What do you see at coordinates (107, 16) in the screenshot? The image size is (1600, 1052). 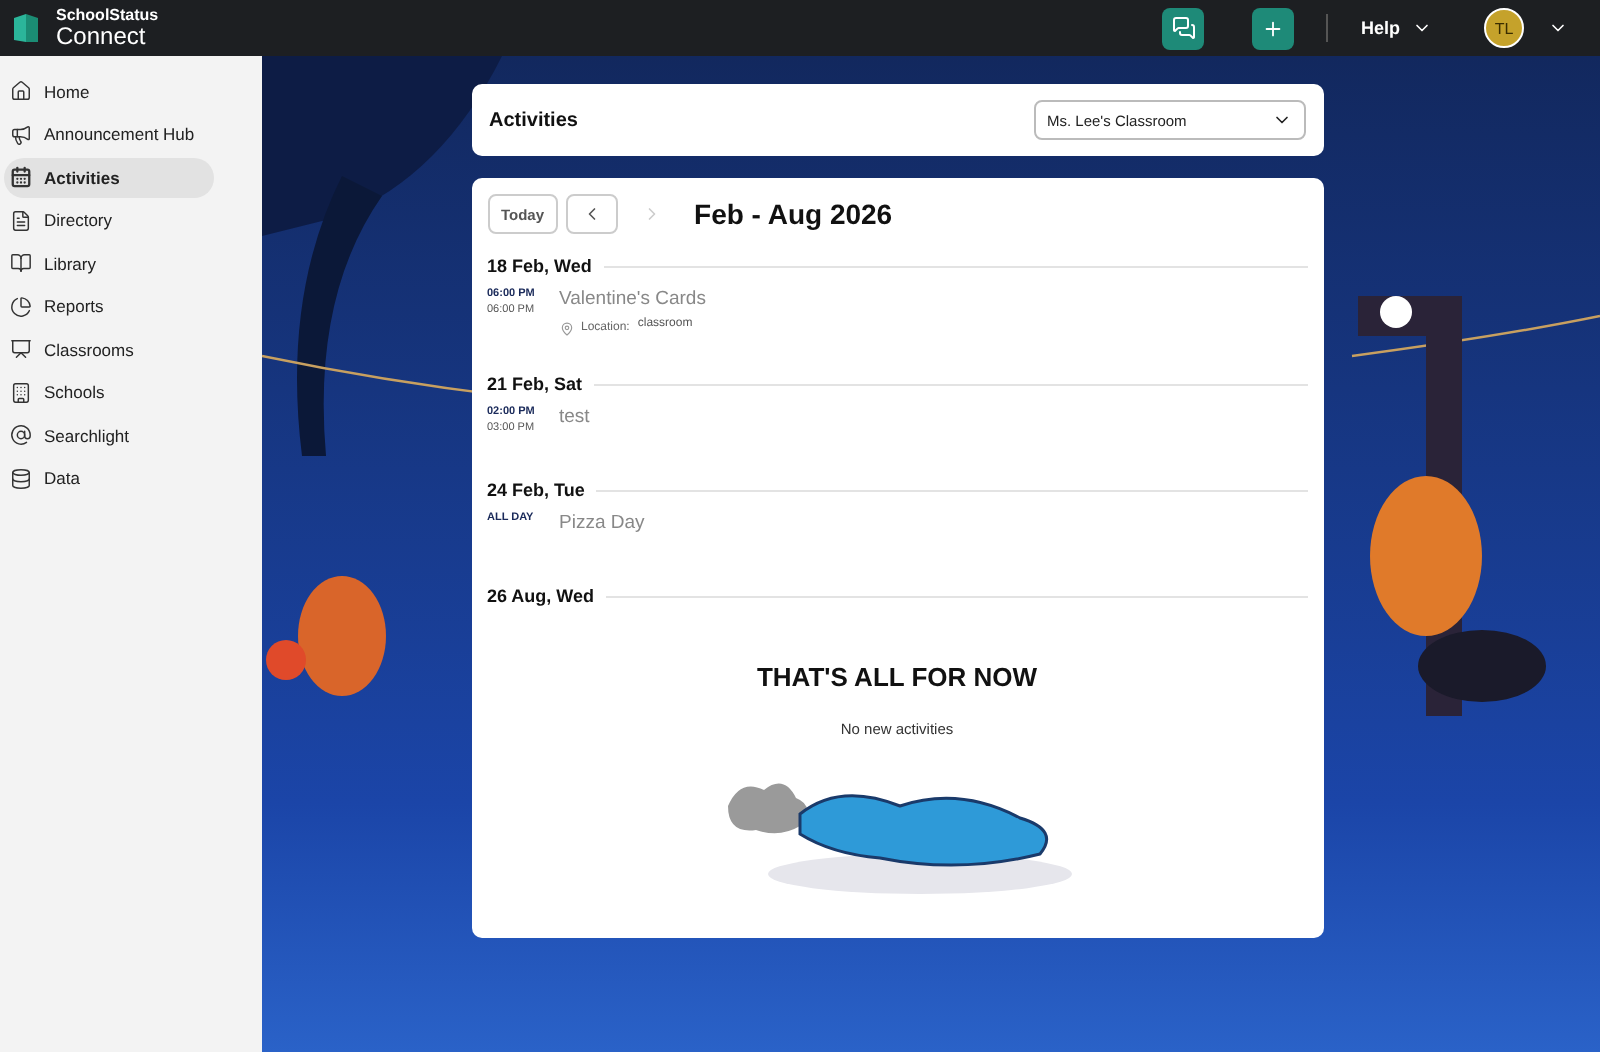 I see `brand-name: SchoolStatus` at bounding box center [107, 16].